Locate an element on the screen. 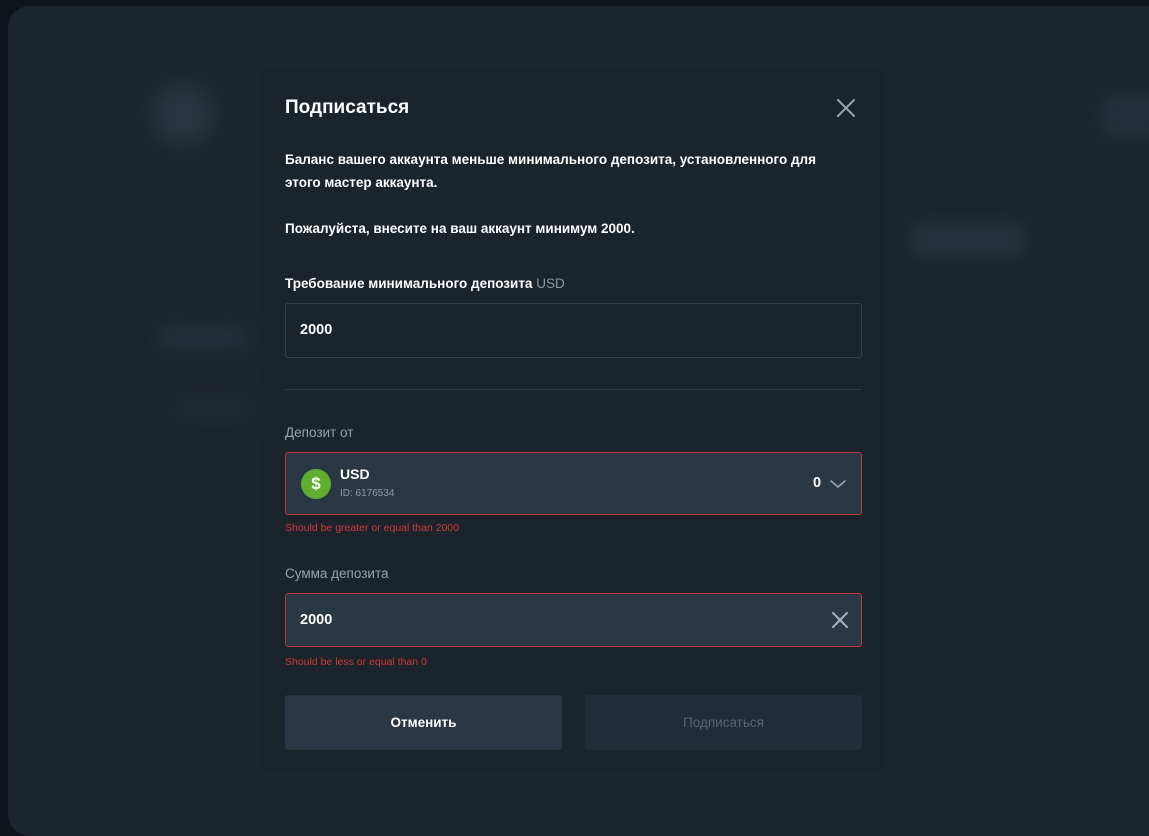 The image size is (1149, 836). modal-title: Подписаться is located at coordinates (347, 107).